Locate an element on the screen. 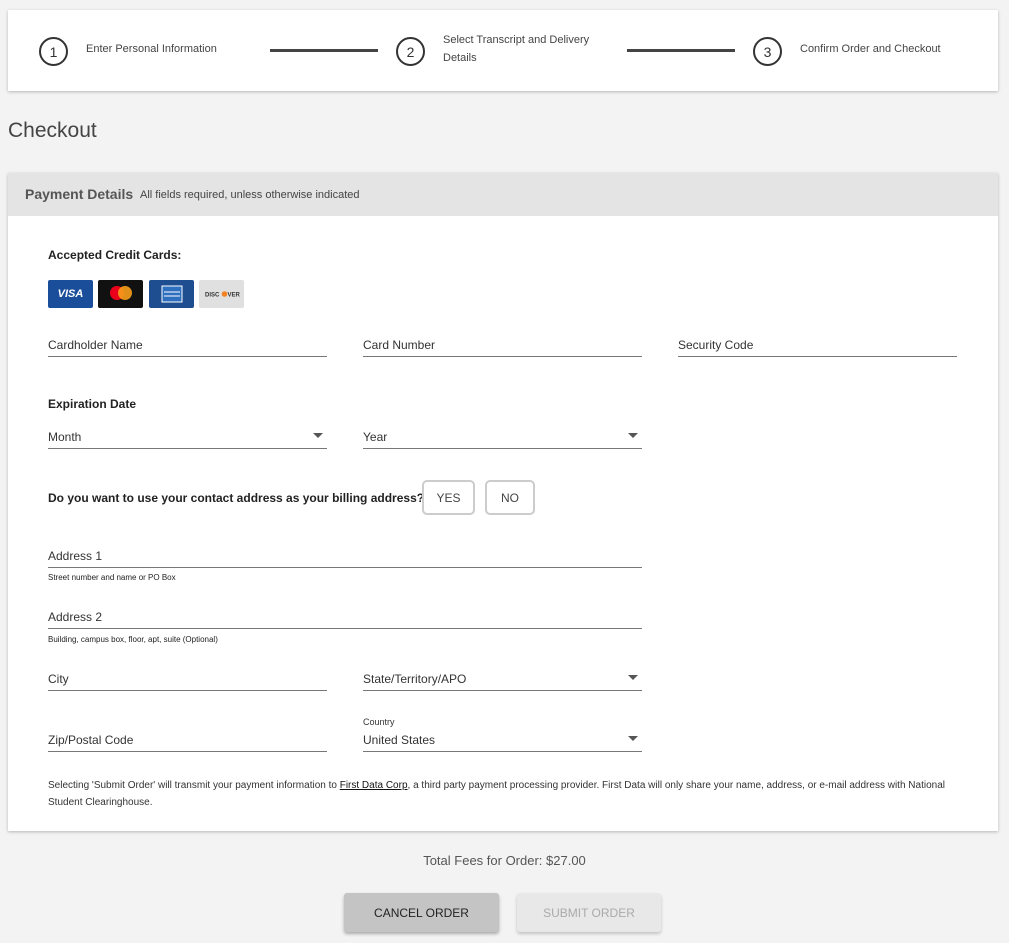 The image size is (1009, 943). step-2-label: Select Transcript and Delivery Details is located at coordinates (516, 49).